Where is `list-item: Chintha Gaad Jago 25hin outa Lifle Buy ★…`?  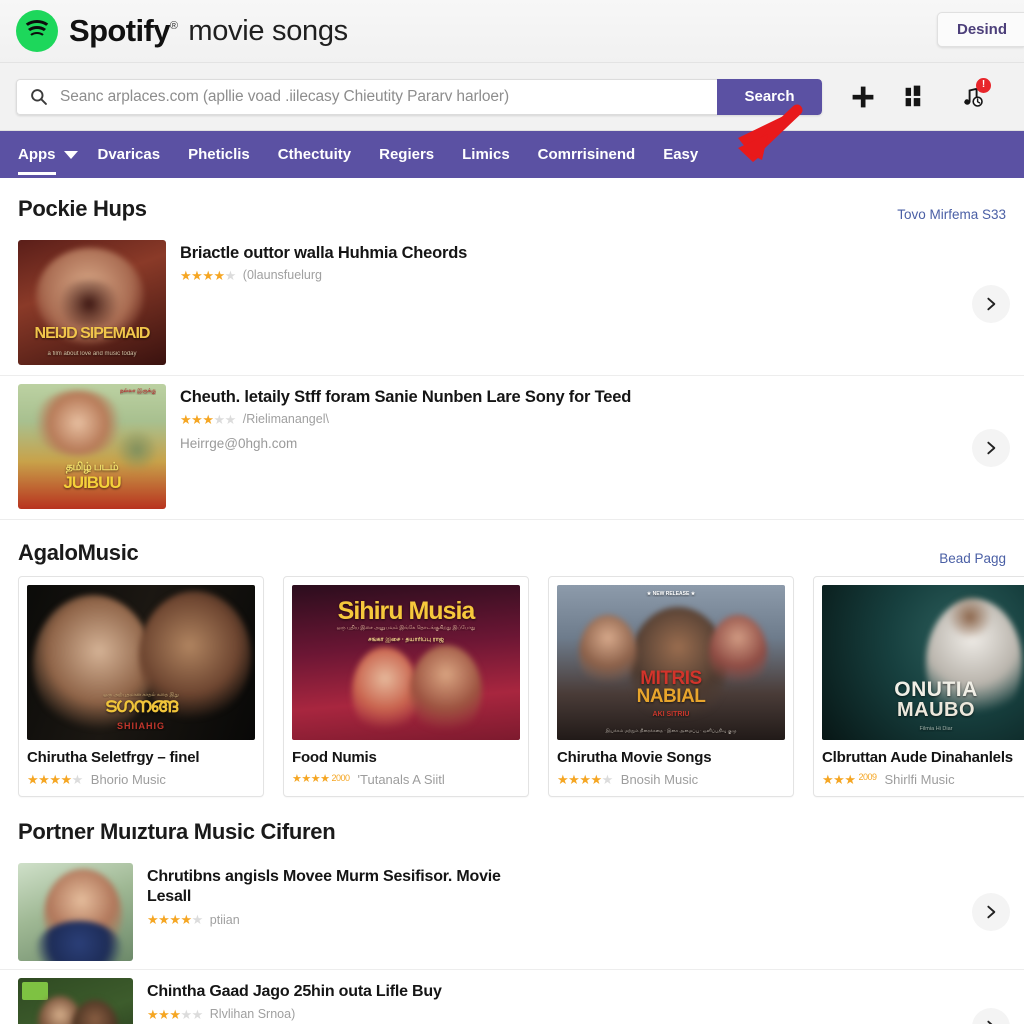 list-item: Chintha Gaad Jago 25hin outa Lifle Buy ★… is located at coordinates (512, 997).